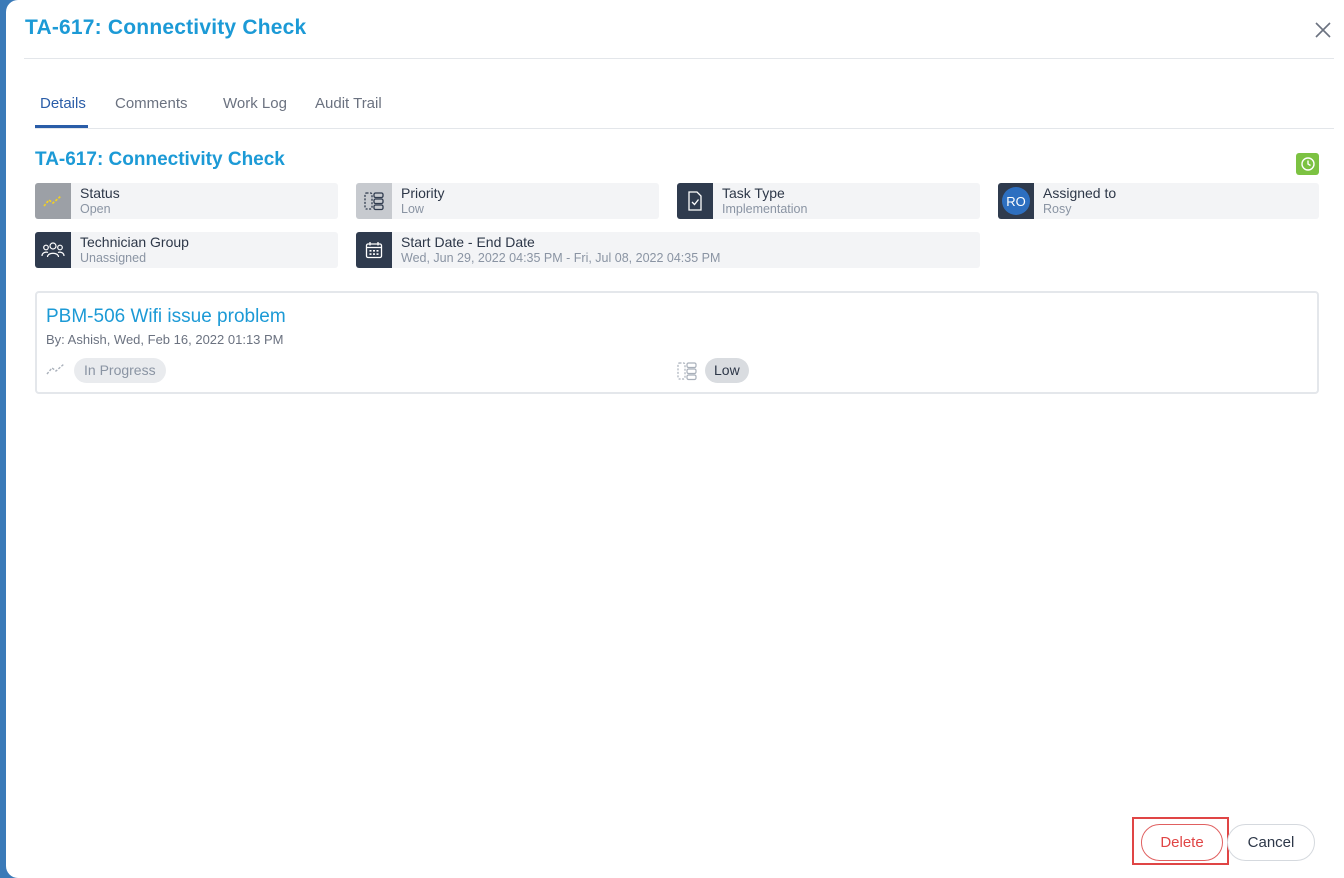  Describe the element at coordinates (1182, 842) in the screenshot. I see `delete-button: Delete` at that location.